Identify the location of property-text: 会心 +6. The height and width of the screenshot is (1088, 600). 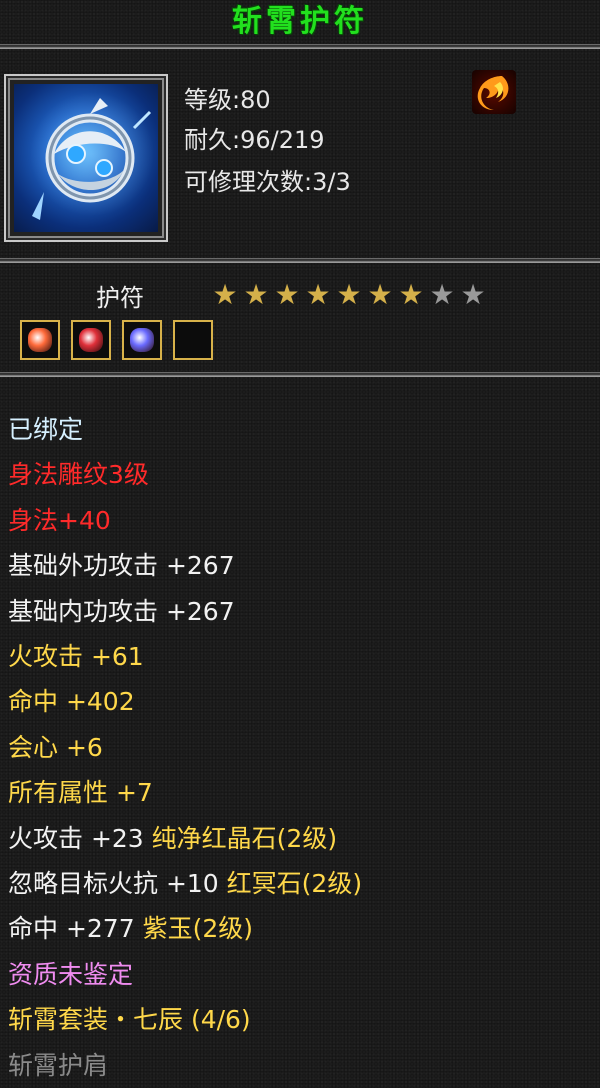
(55, 747).